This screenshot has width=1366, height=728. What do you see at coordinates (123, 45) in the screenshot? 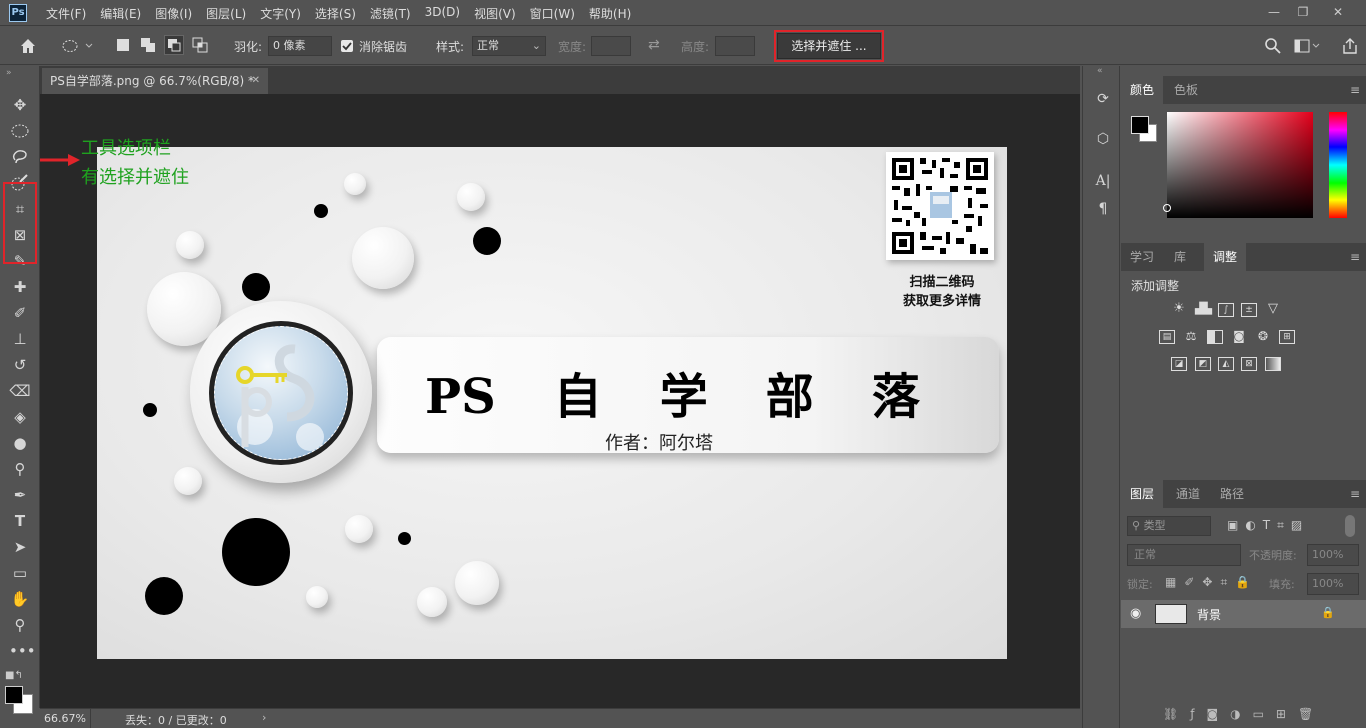
I see `new-selection-icon` at bounding box center [123, 45].